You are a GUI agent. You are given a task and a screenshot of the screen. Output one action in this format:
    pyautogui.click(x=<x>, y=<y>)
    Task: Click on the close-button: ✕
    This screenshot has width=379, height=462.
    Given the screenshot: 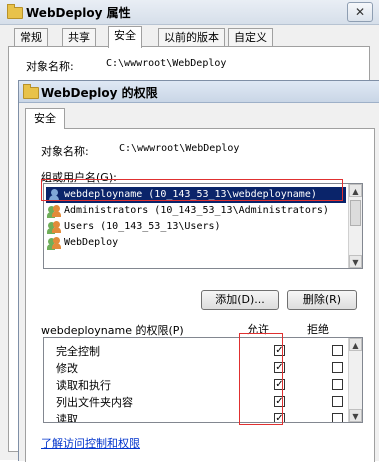 What is the action you would take?
    pyautogui.click(x=360, y=12)
    